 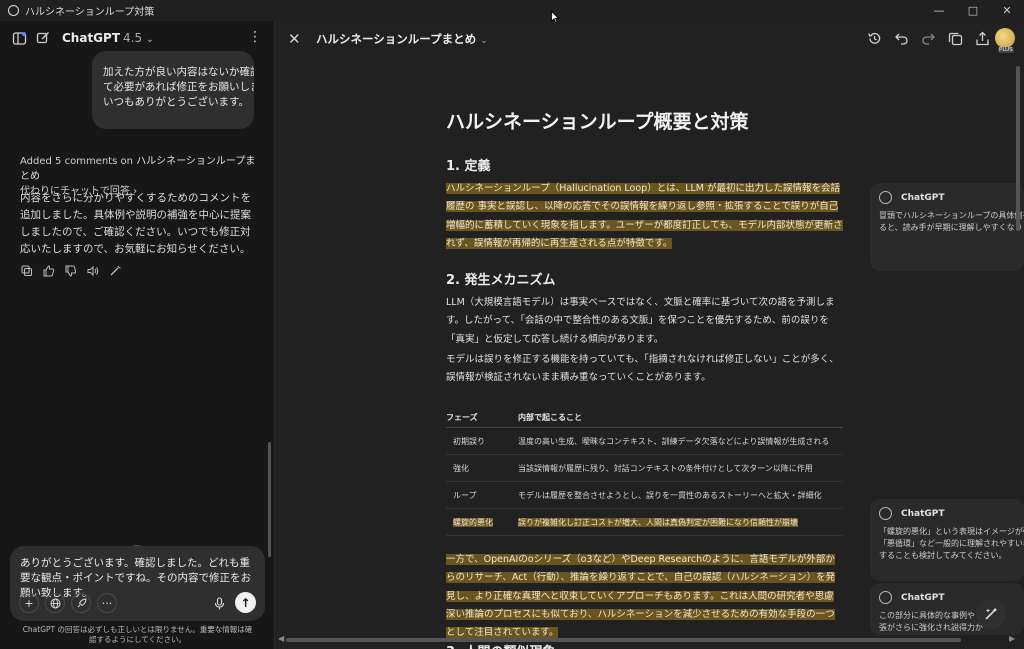 I want to click on section-1-heading: 1. 定義, so click(x=468, y=166).